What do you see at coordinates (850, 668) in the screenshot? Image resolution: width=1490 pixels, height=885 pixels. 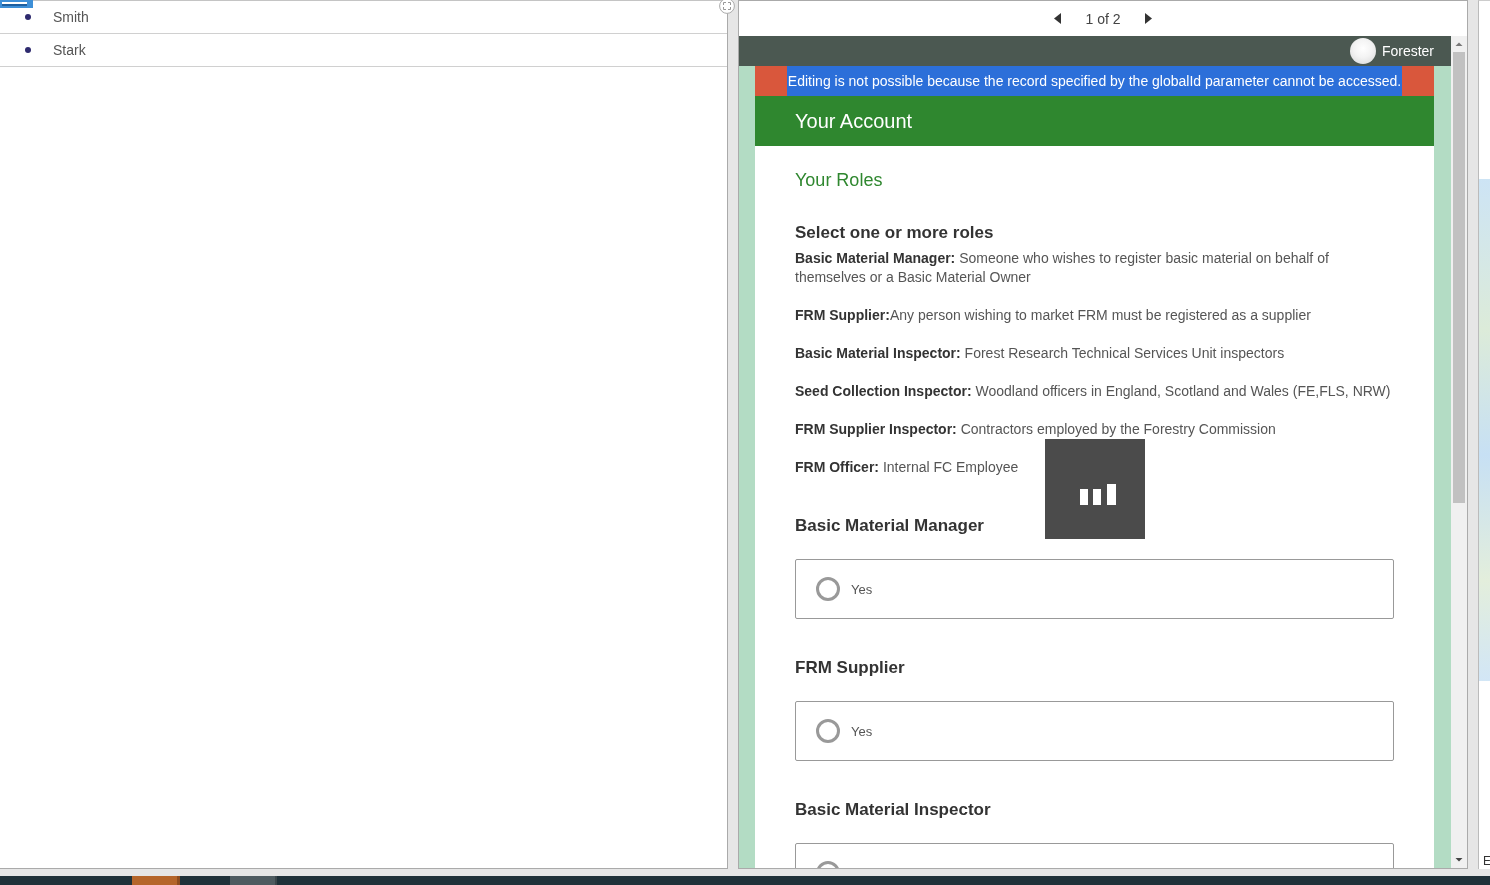 I see `field-label: FRM Supplier` at bounding box center [850, 668].